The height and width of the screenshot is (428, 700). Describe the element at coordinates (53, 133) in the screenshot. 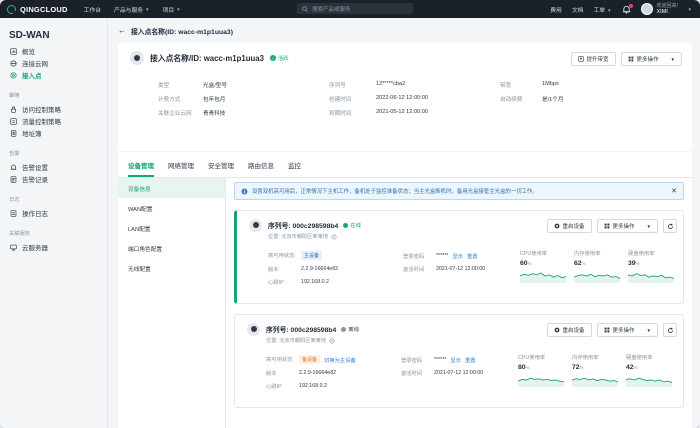

I see `sidebar-item-address-book: 地址簿` at that location.